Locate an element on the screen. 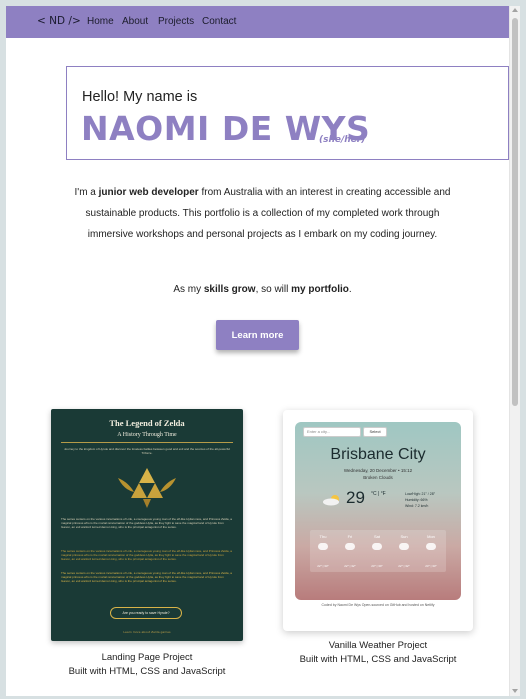 Image resolution: width=526 pixels, height=699 pixels. preview-footer: Learn more about Zelda games is located at coordinates (147, 632).